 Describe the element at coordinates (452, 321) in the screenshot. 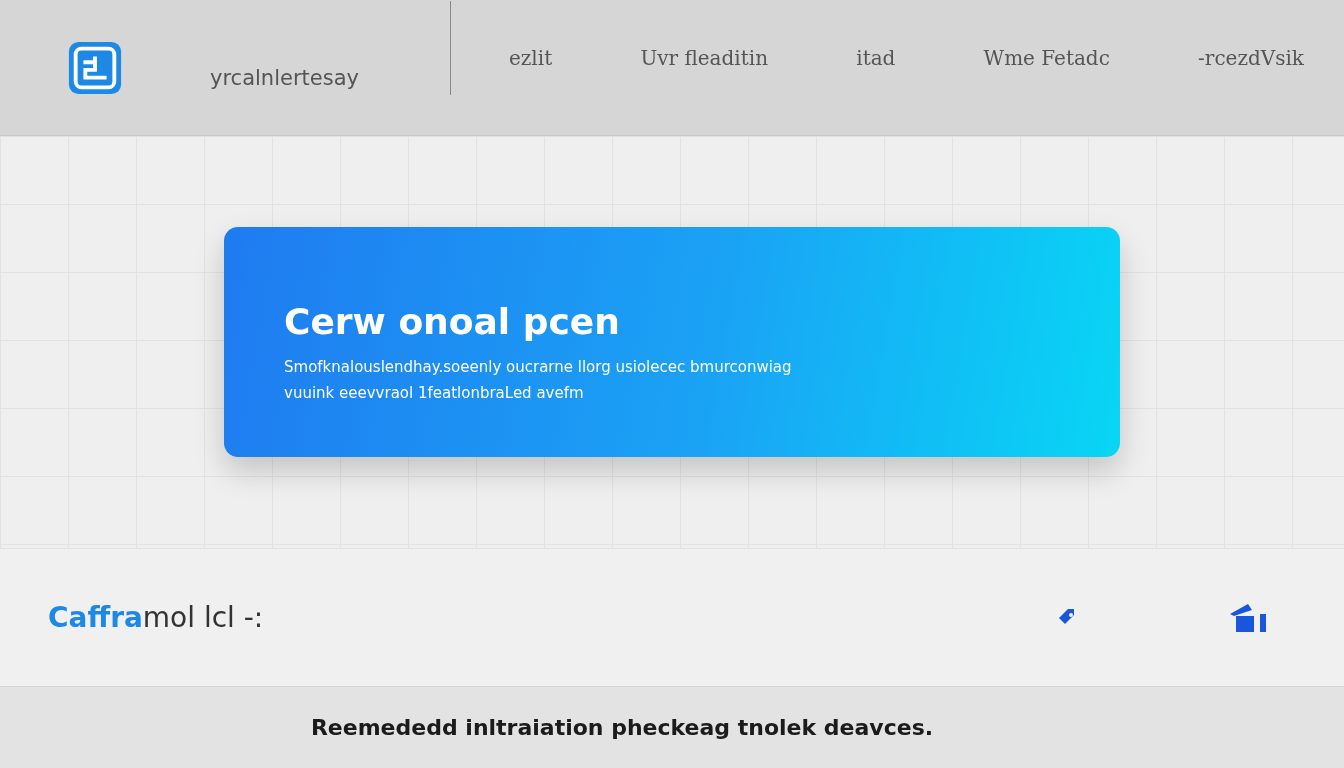

I see `hero-title: Cerw onoal pcen` at that location.